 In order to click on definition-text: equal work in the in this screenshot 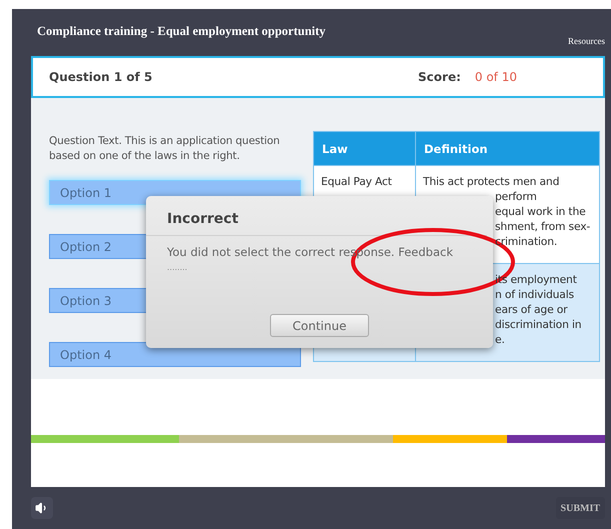, I will do `click(541, 211)`.